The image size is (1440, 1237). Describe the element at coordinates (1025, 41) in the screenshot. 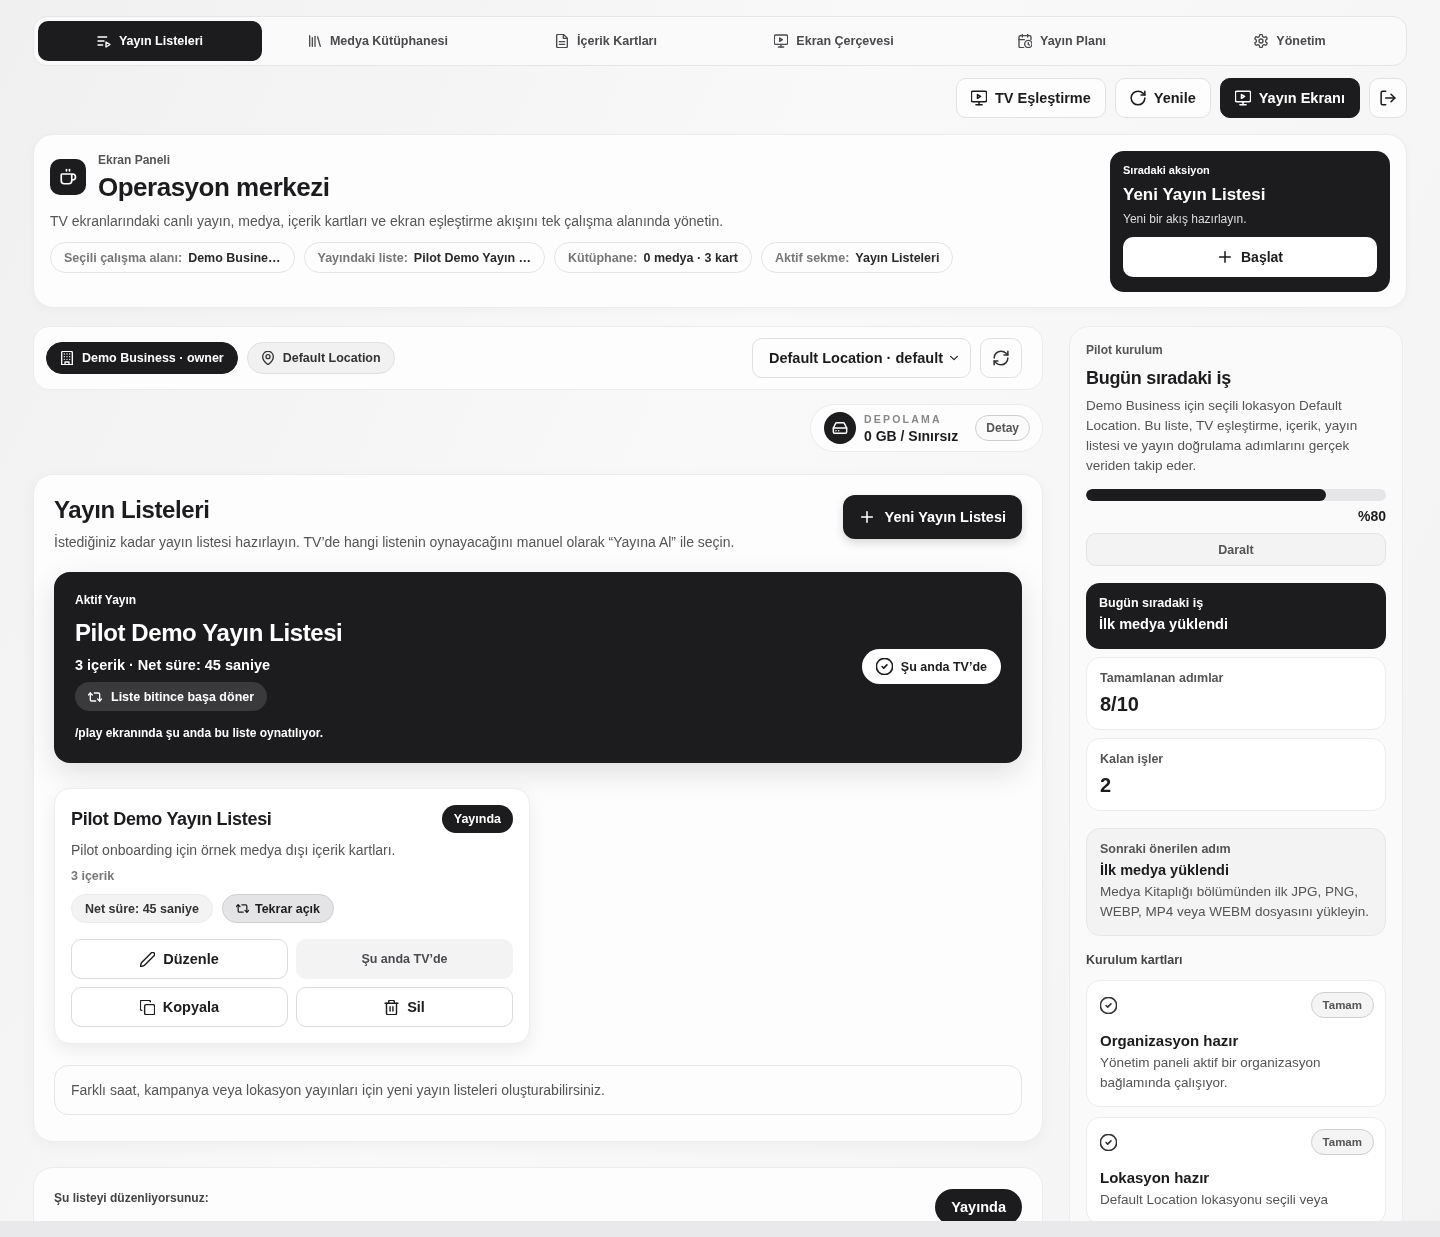

I see `calendar-clock-icon` at that location.